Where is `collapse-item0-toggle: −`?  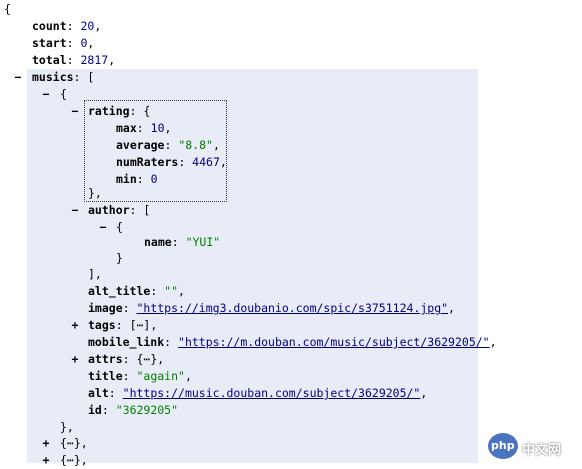 collapse-item0-toggle: − is located at coordinates (46, 94).